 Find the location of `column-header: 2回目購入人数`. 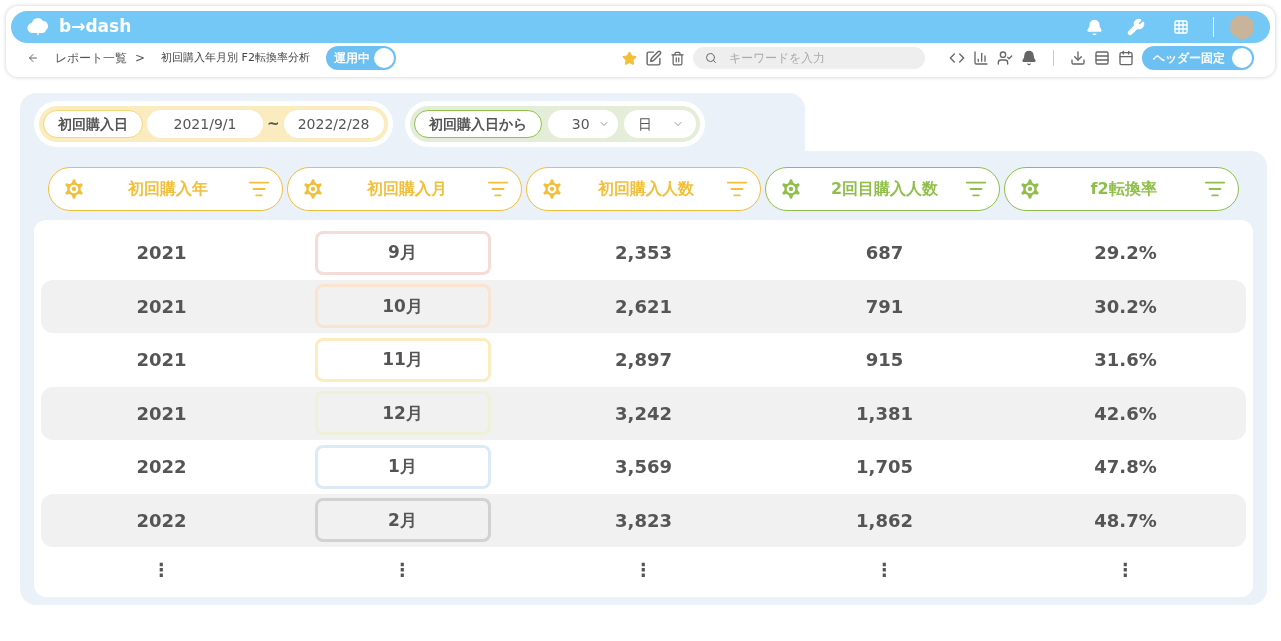

column-header: 2回目購入人数 is located at coordinates (882, 189).